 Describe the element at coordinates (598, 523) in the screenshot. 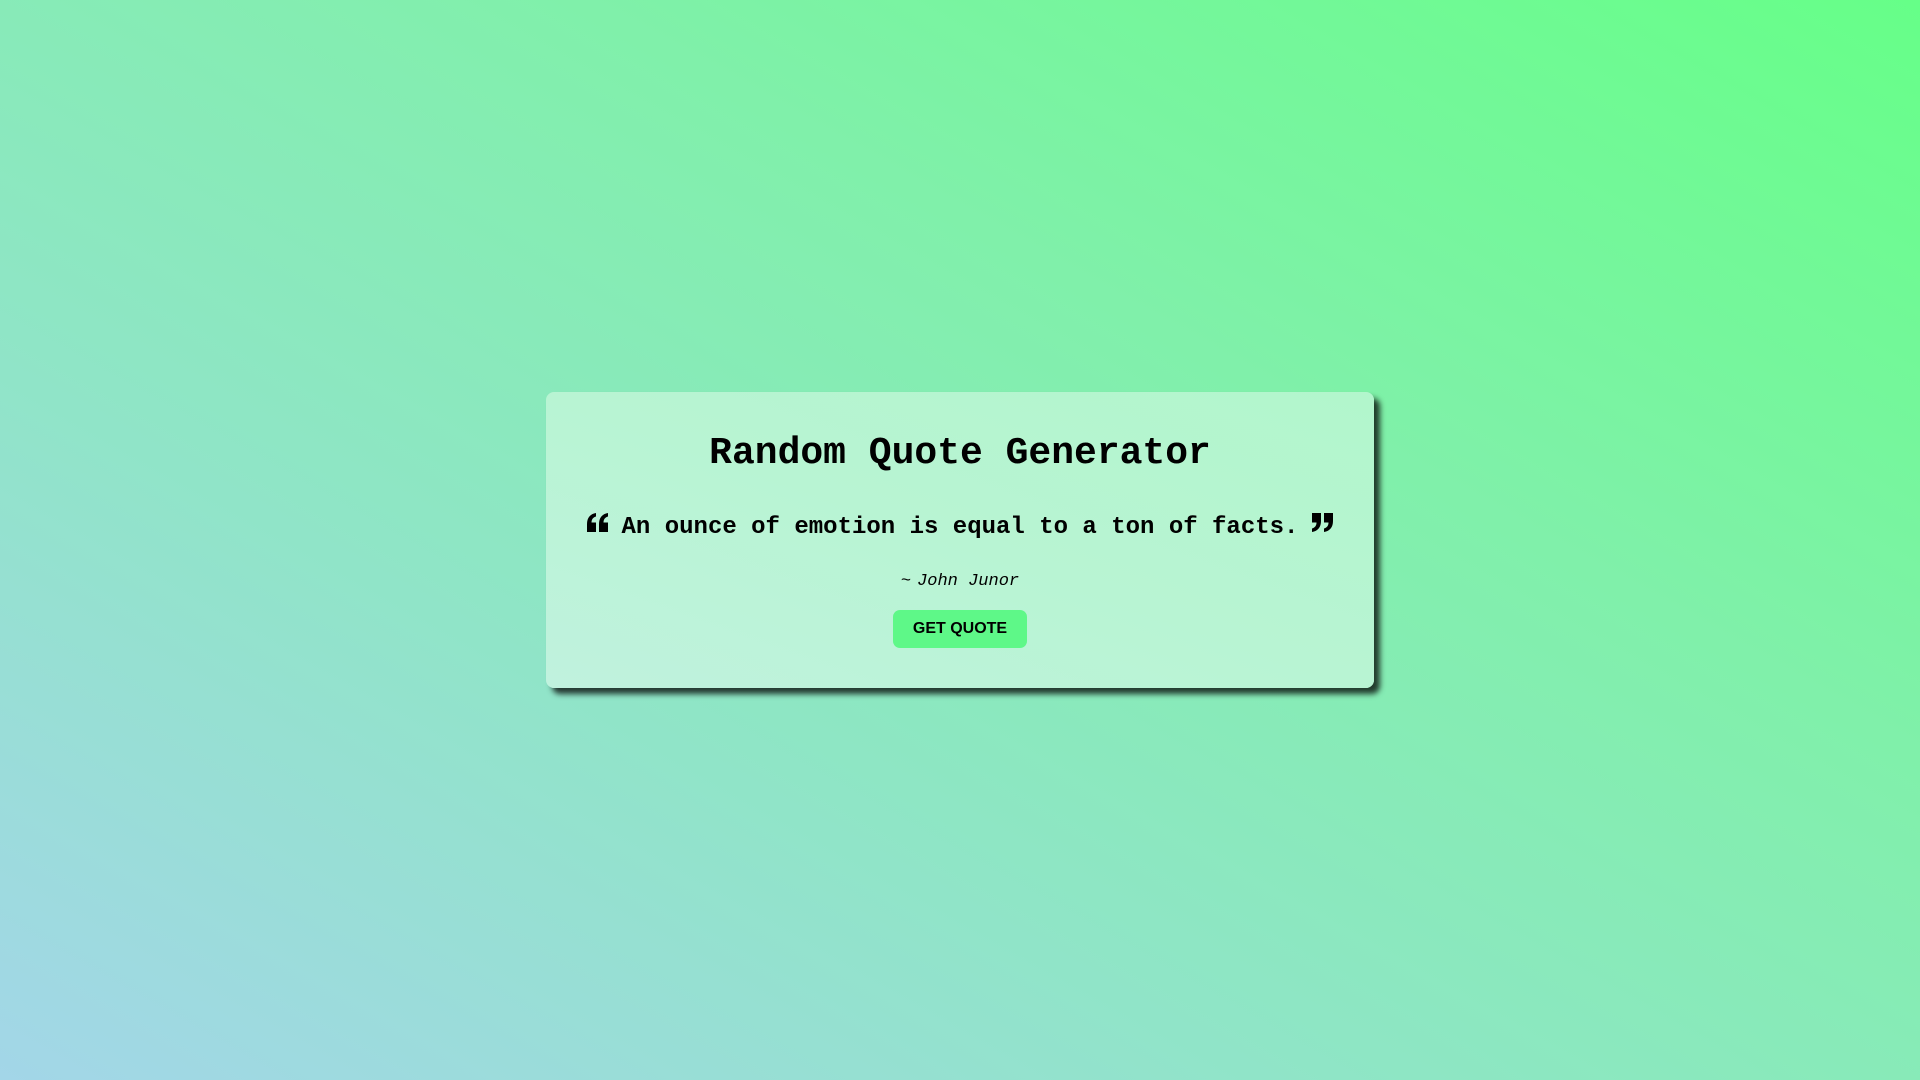

I see `quote-left-icon` at that location.